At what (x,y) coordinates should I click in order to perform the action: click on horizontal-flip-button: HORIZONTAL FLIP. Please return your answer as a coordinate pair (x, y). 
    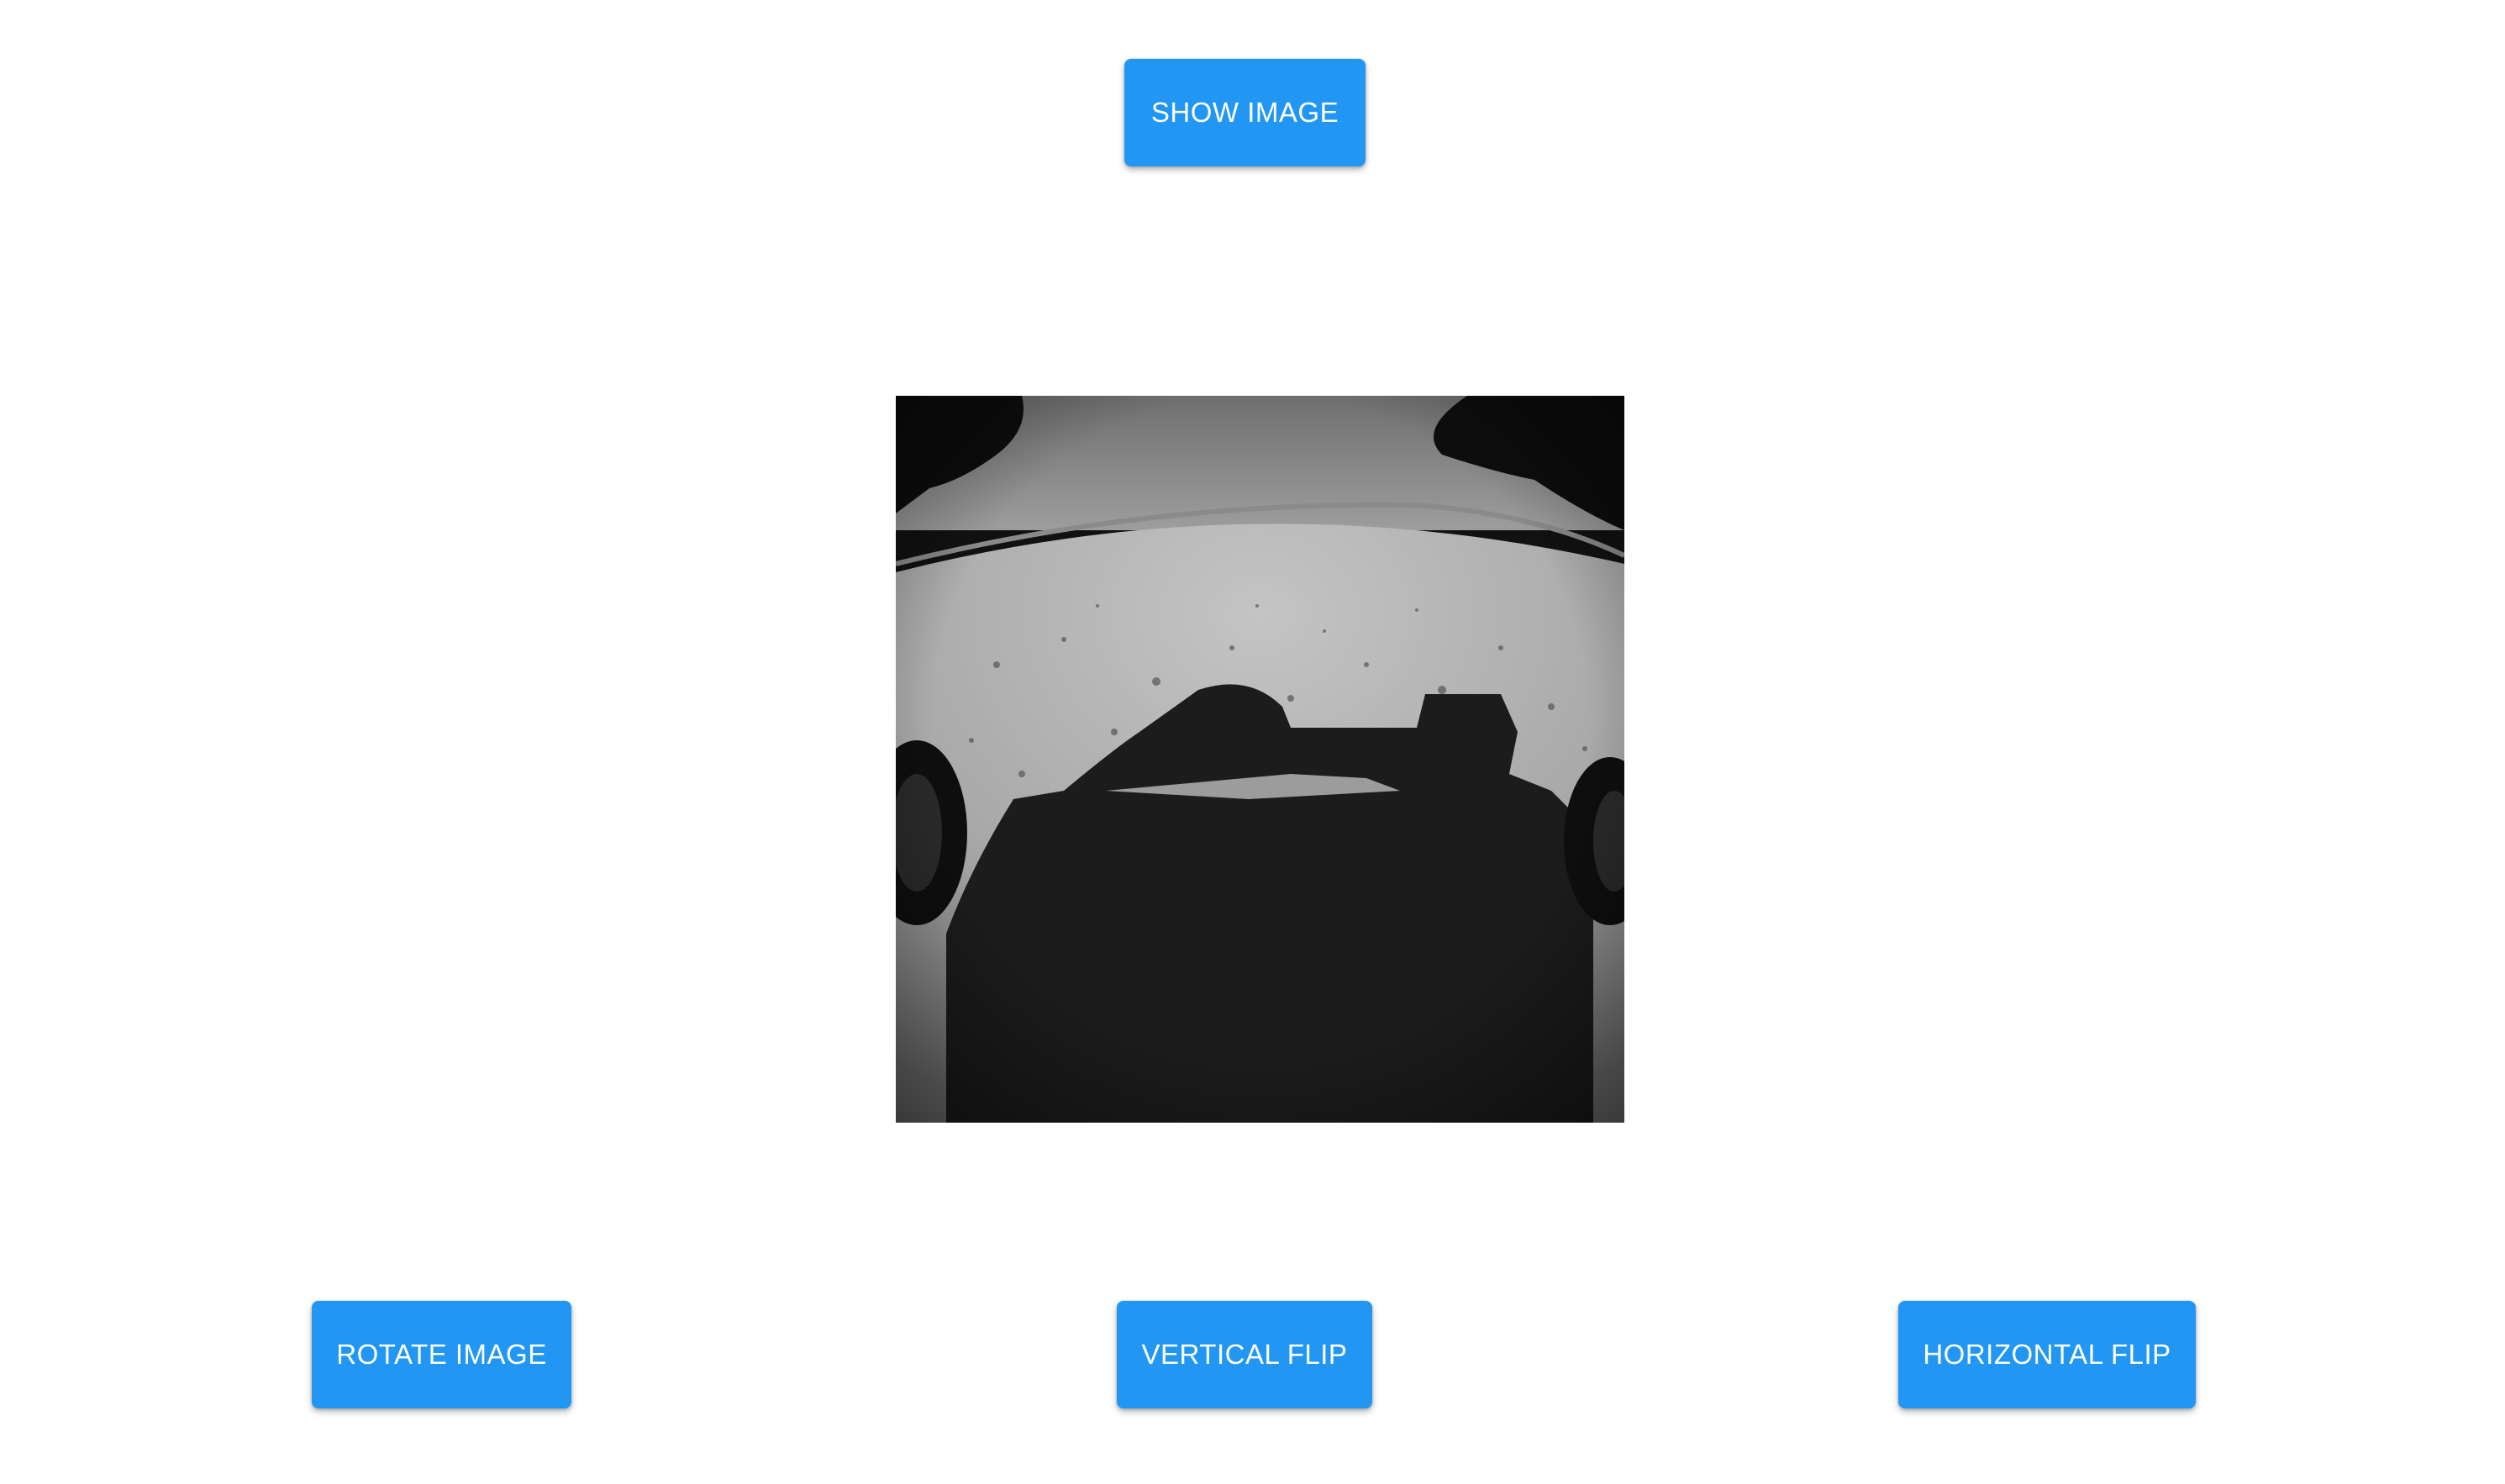
    Looking at the image, I should click on (2047, 1354).